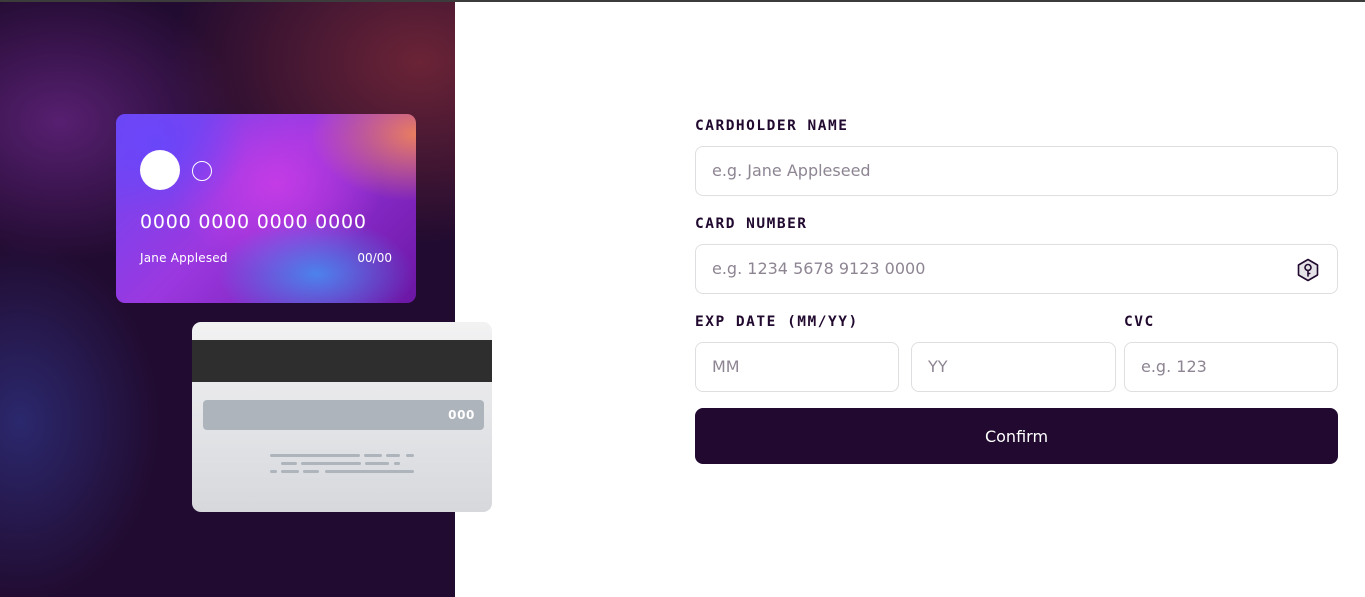  I want to click on card-back: 000, so click(342, 417).